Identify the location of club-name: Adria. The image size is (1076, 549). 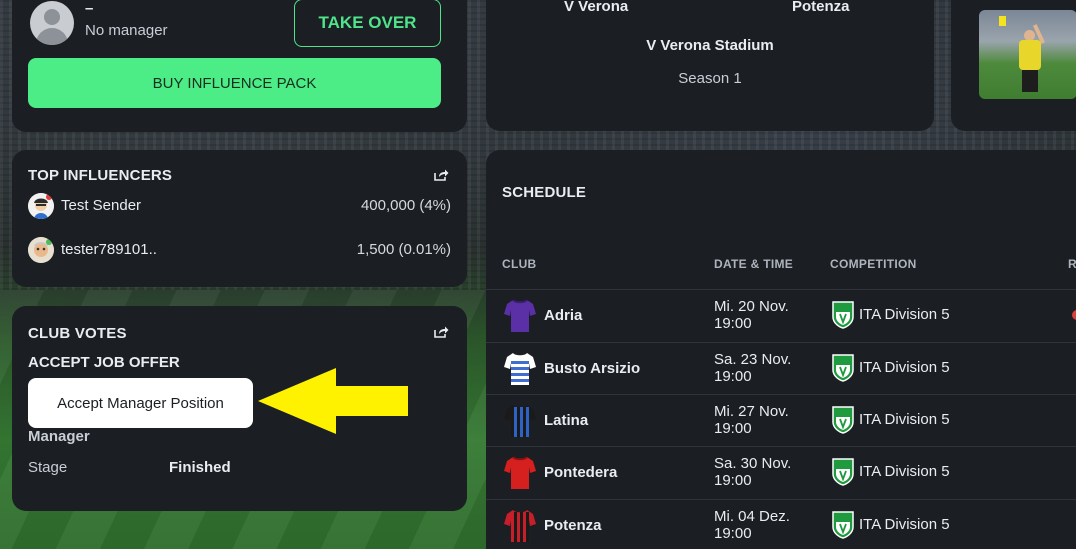
(563, 315).